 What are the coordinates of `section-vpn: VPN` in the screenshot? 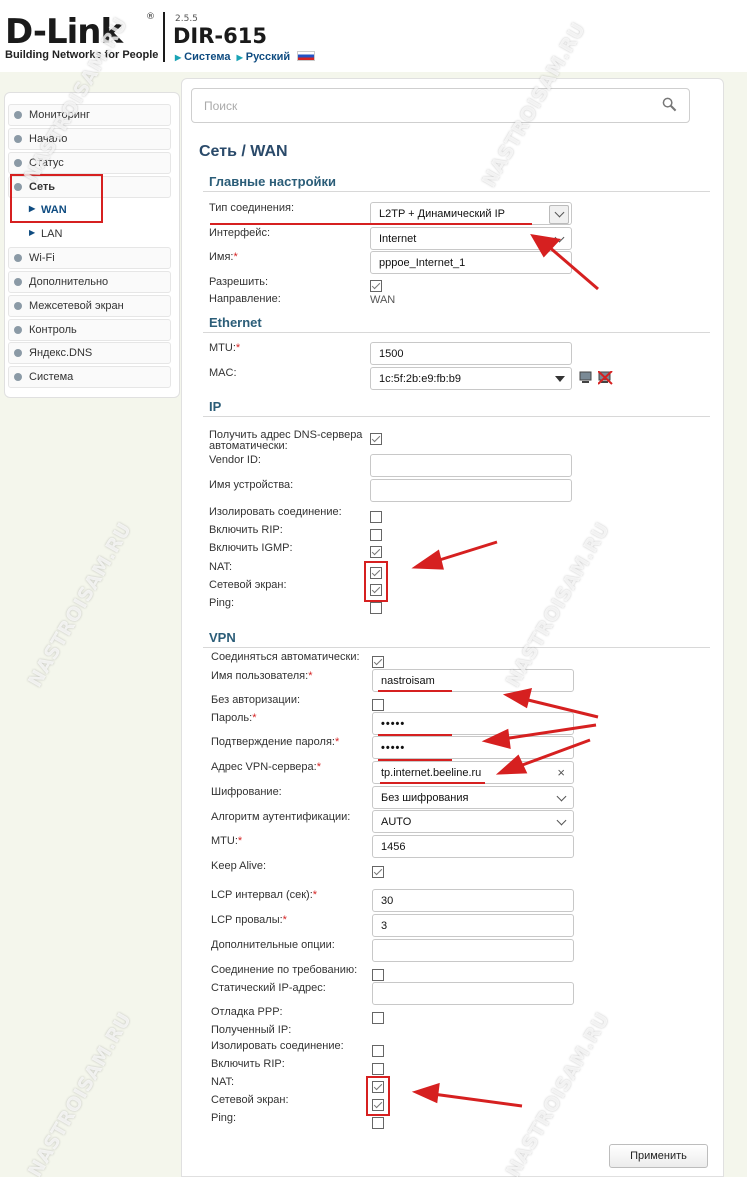 It's located at (222, 637).